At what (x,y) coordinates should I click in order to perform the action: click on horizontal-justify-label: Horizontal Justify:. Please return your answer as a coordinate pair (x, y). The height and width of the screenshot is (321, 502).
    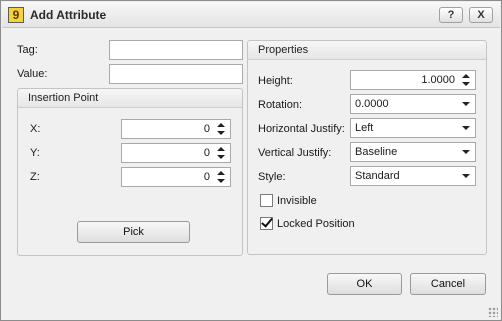
    Looking at the image, I should click on (301, 129).